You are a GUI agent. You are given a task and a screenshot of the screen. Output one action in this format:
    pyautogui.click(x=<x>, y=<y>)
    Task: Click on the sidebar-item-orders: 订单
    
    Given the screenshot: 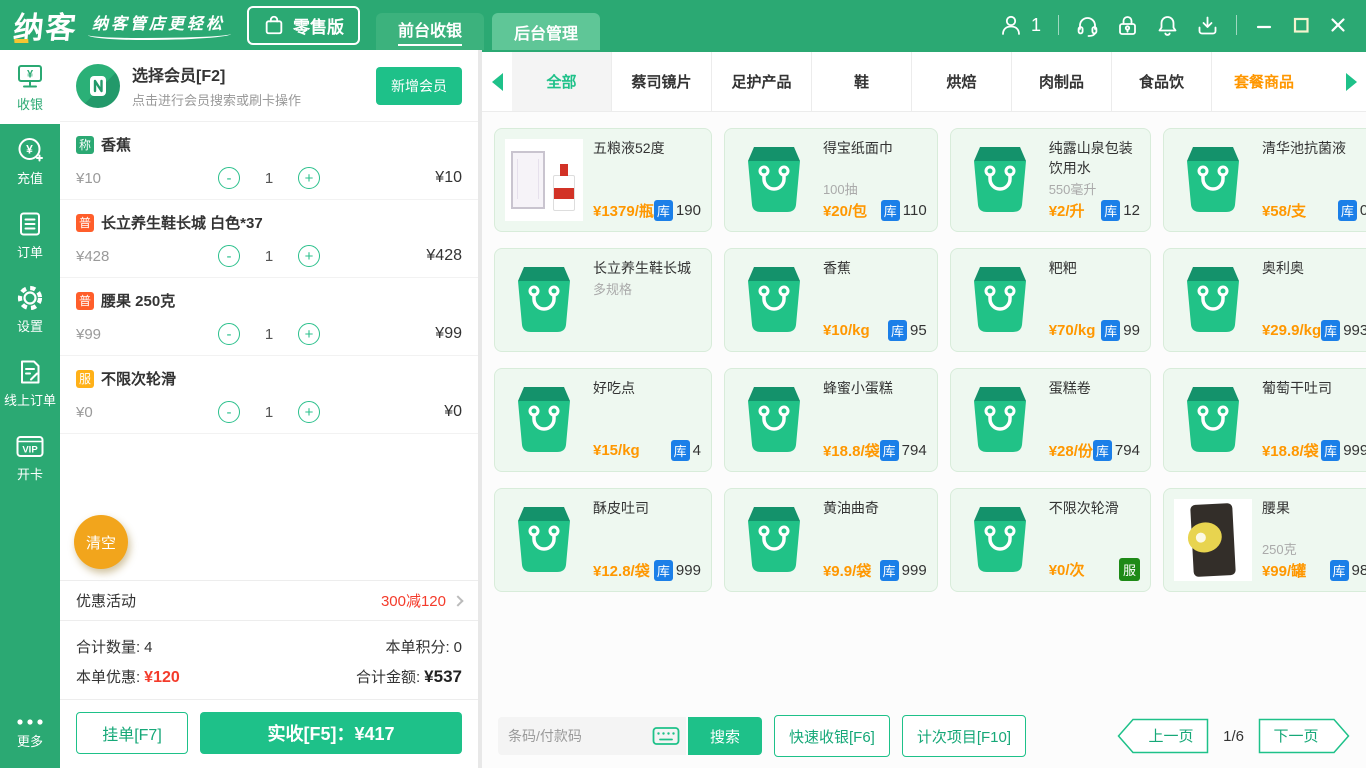 What is the action you would take?
    pyautogui.click(x=30, y=235)
    